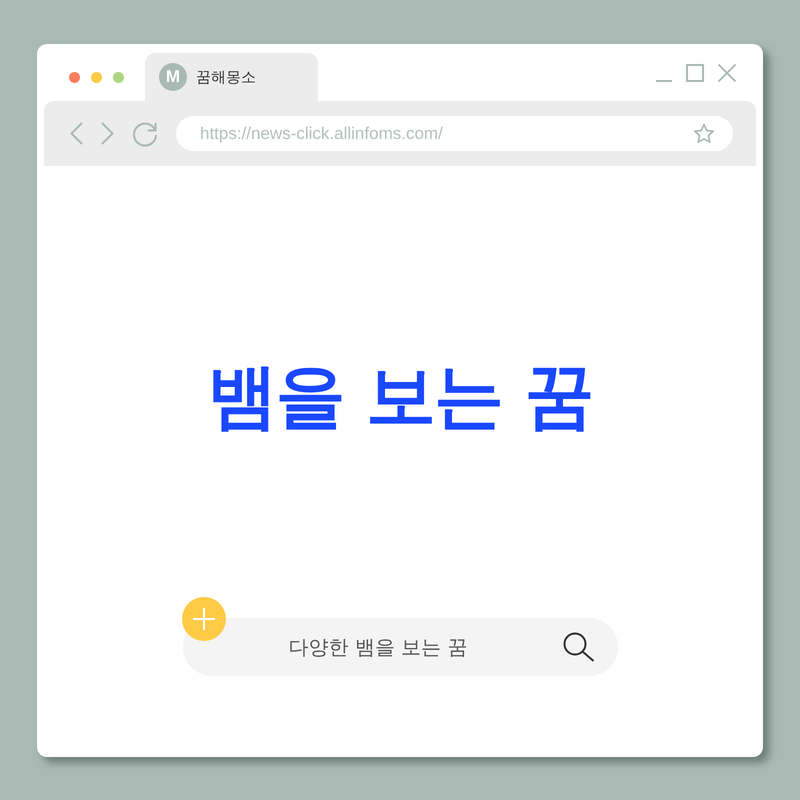 The image size is (800, 800). What do you see at coordinates (76, 133) in the screenshot?
I see `back-icon` at bounding box center [76, 133].